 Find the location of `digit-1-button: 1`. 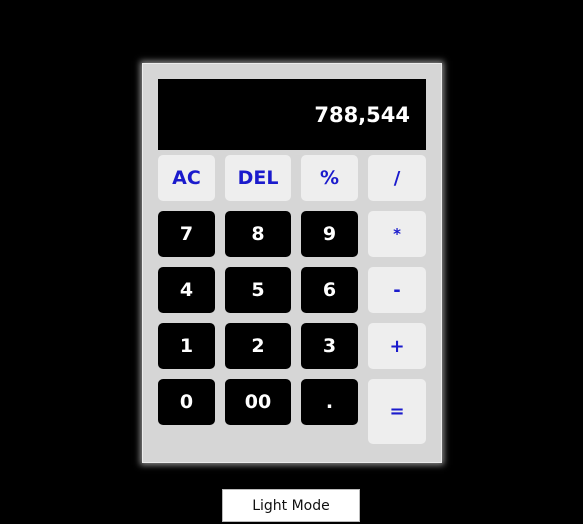

digit-1-button: 1 is located at coordinates (186, 346).